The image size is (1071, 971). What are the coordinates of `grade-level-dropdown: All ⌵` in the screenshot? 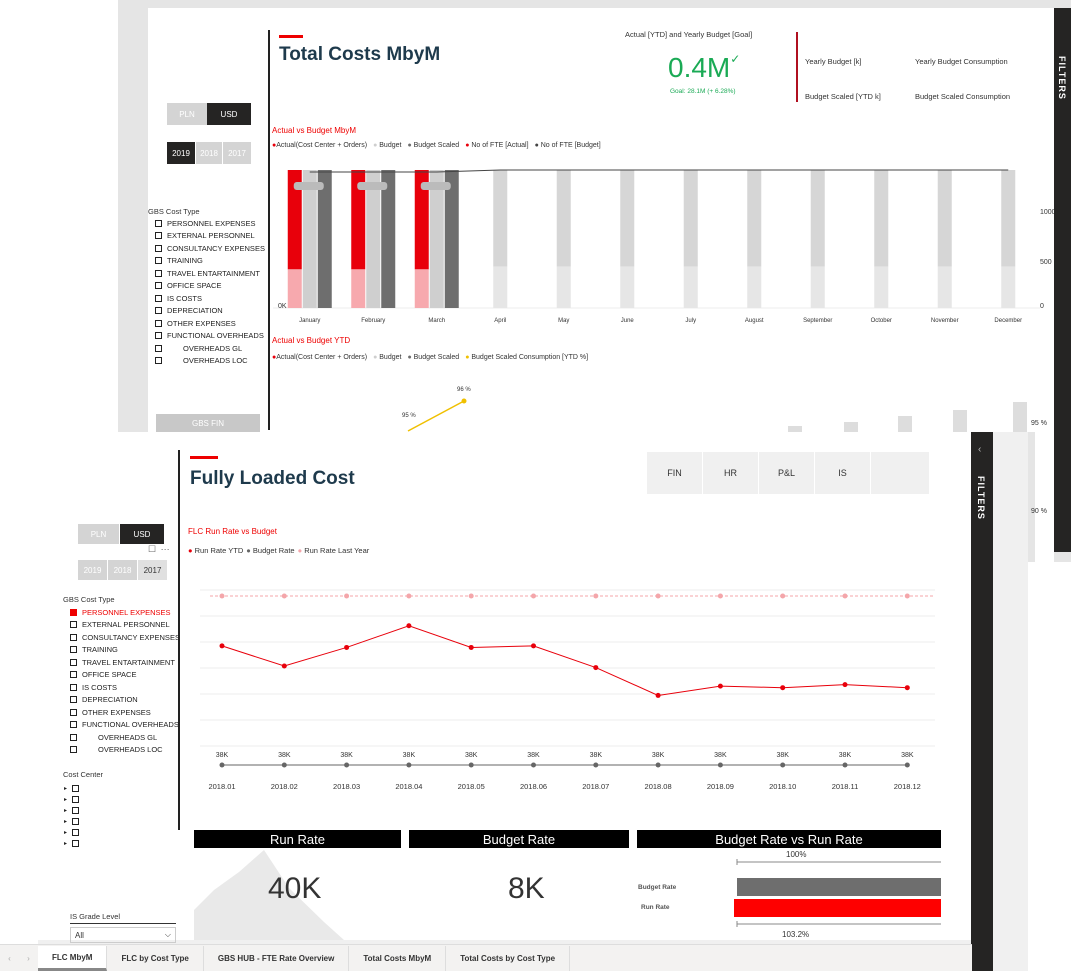 It's located at (123, 935).